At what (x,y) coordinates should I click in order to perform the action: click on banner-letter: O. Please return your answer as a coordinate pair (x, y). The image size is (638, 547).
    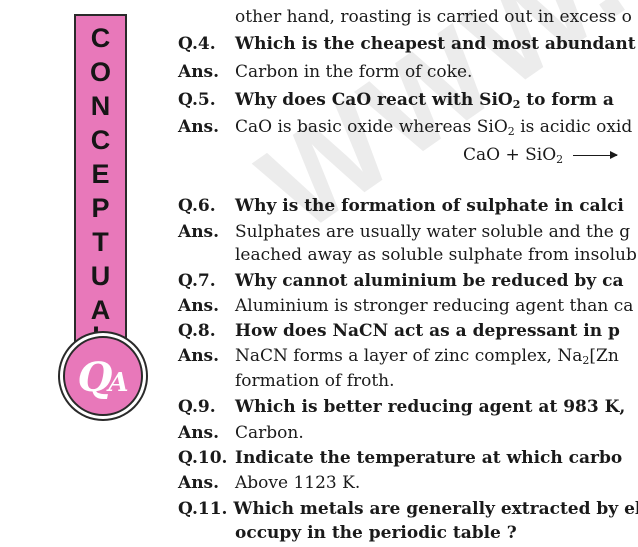
    Looking at the image, I should click on (100, 72).